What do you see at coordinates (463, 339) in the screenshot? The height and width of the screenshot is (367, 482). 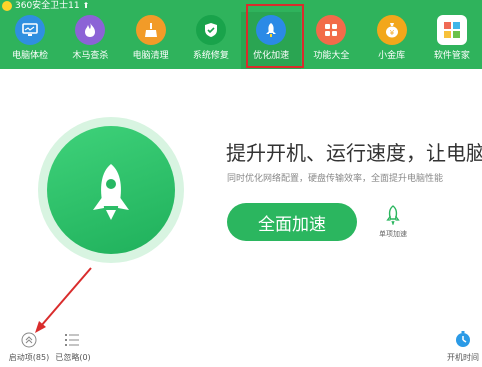 I see `stopwatch-icon` at bounding box center [463, 339].